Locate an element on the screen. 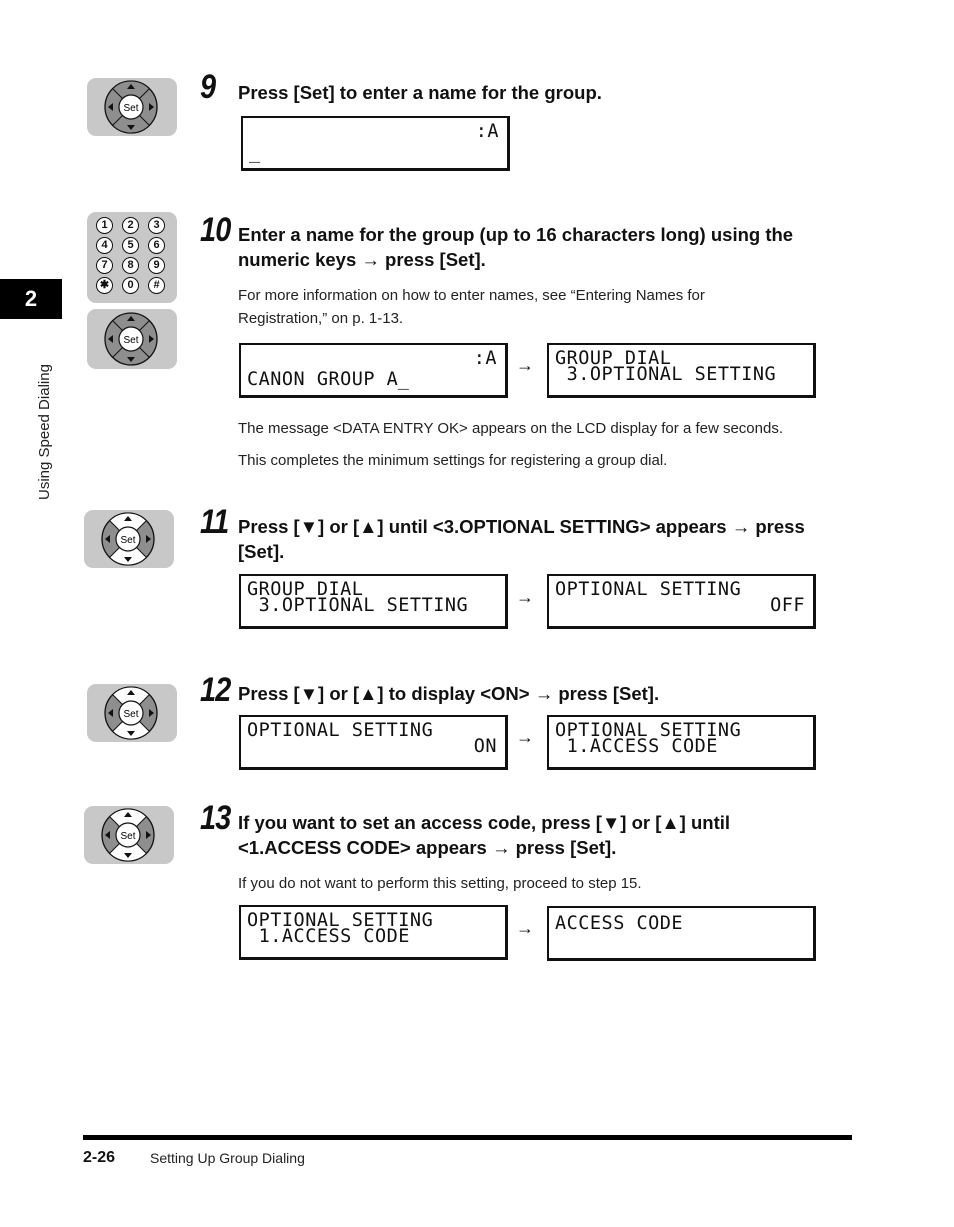 The image size is (954, 1227). numpad-key: 1 is located at coordinates (104, 225).